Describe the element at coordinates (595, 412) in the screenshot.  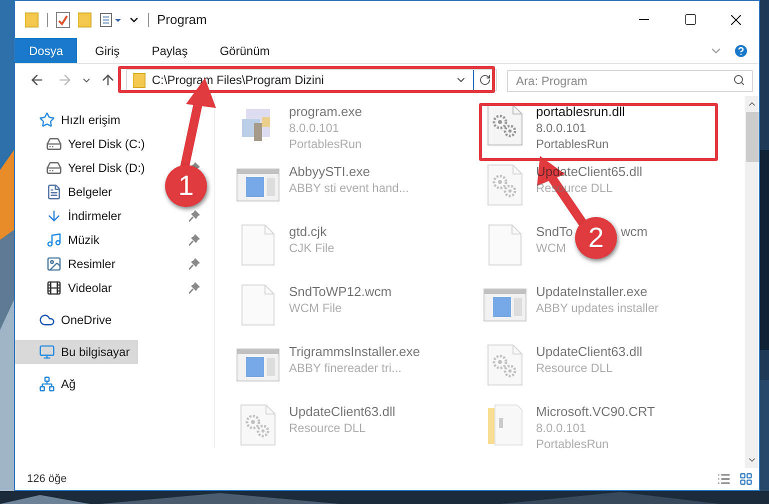
I see `file-name: Microsoft.VC90.CRT` at that location.